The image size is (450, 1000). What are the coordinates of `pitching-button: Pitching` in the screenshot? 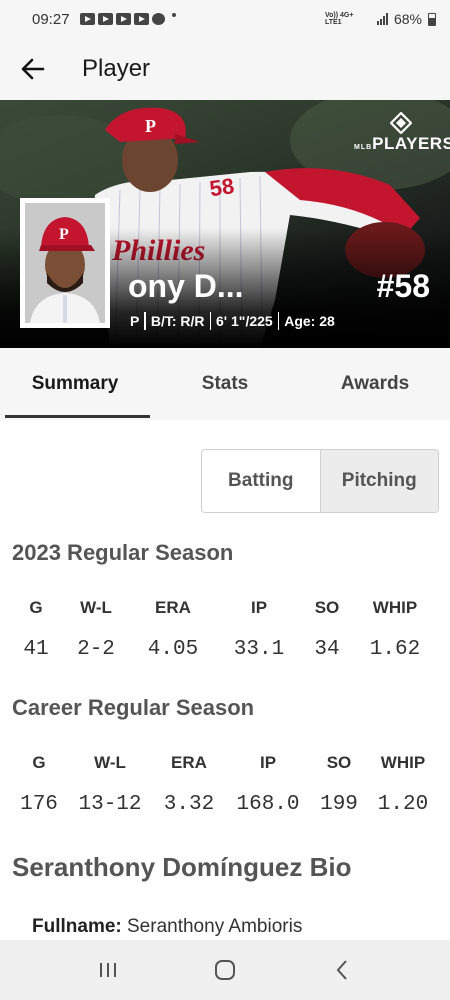 It's located at (378, 481).